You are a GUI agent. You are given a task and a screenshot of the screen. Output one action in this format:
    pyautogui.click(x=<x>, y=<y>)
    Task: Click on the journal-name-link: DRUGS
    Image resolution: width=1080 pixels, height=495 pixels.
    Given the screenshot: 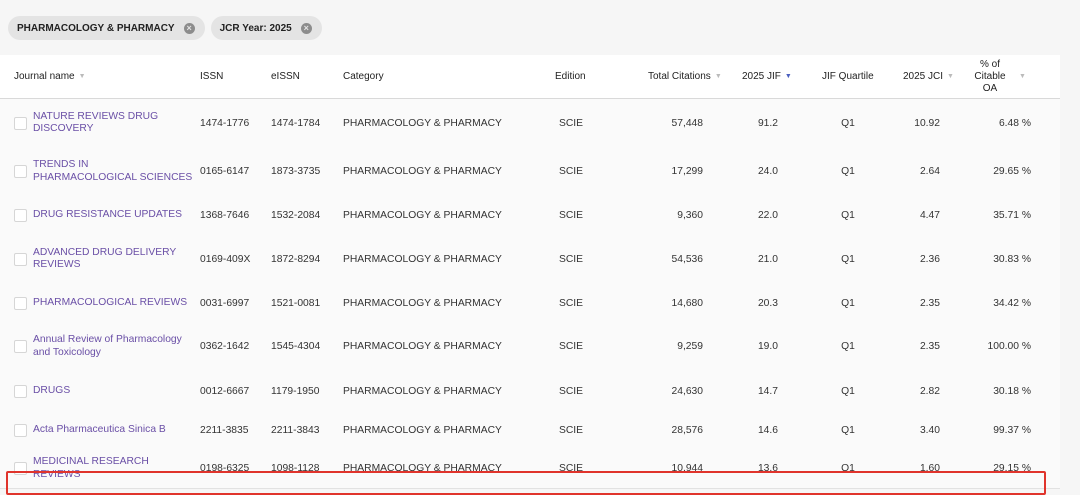 What is the action you would take?
    pyautogui.click(x=51, y=391)
    